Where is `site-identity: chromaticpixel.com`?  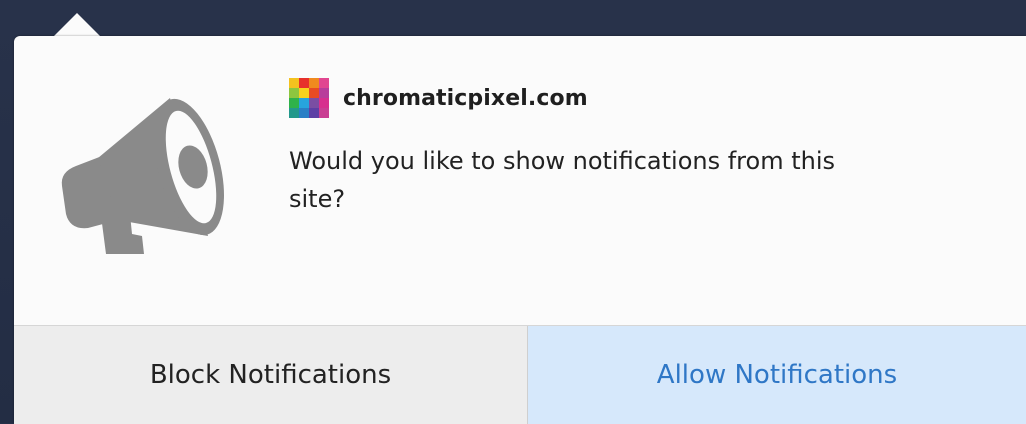 site-identity: chromaticpixel.com is located at coordinates (438, 98).